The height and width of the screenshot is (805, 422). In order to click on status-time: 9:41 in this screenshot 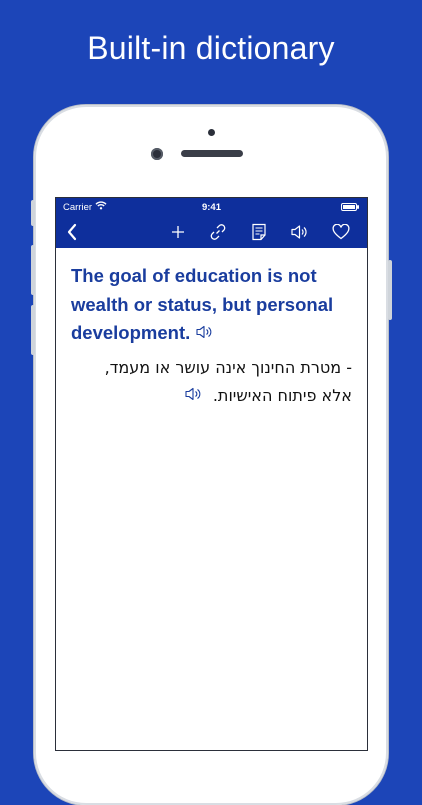, I will do `click(211, 207)`.